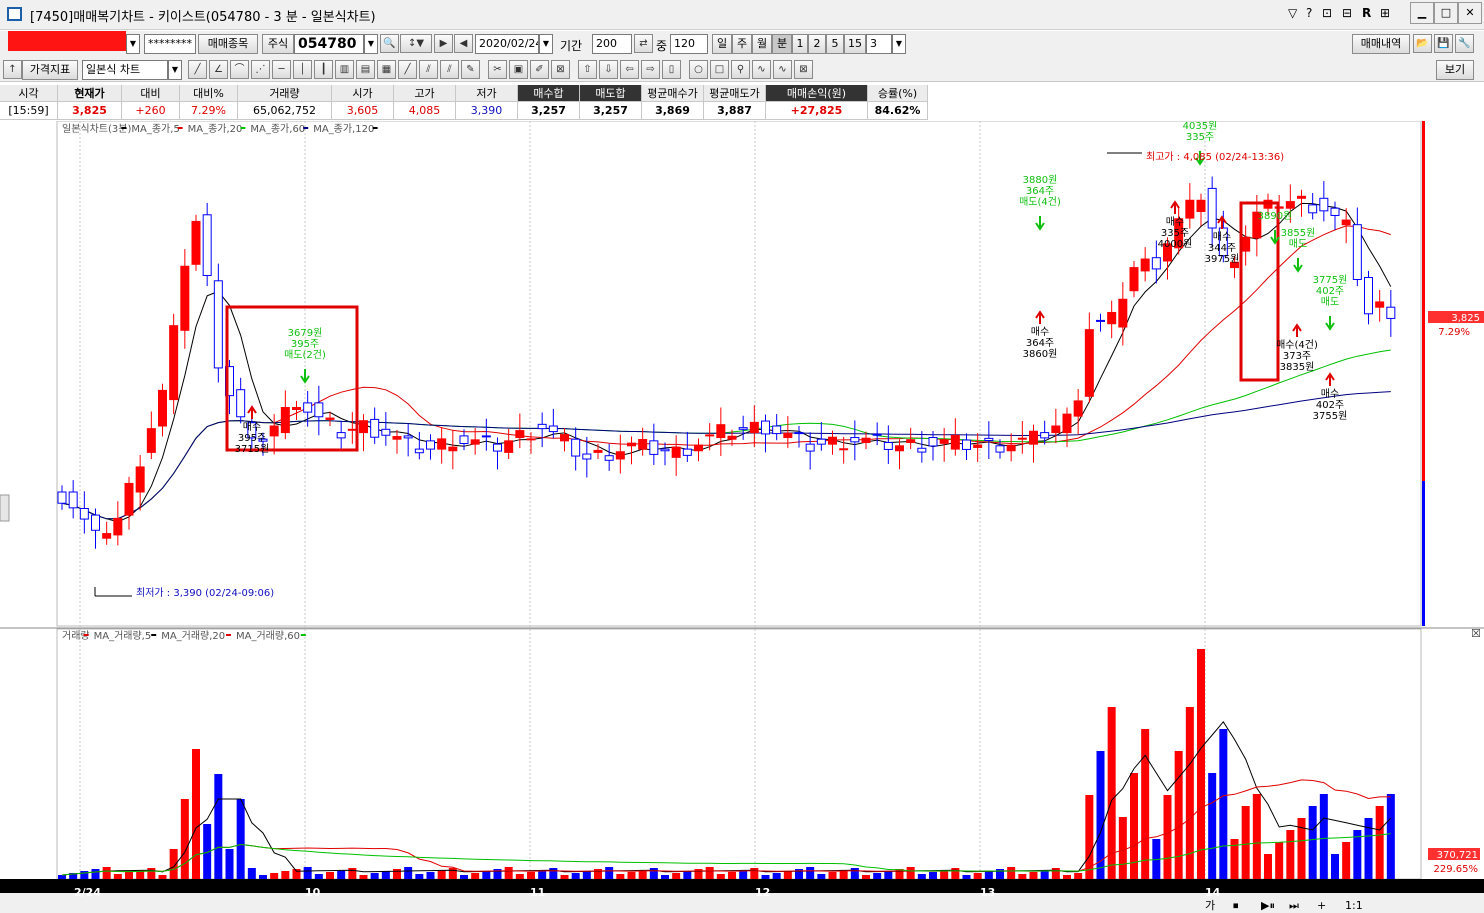  I want to click on draw-tool-icon: ▣, so click(518, 69).